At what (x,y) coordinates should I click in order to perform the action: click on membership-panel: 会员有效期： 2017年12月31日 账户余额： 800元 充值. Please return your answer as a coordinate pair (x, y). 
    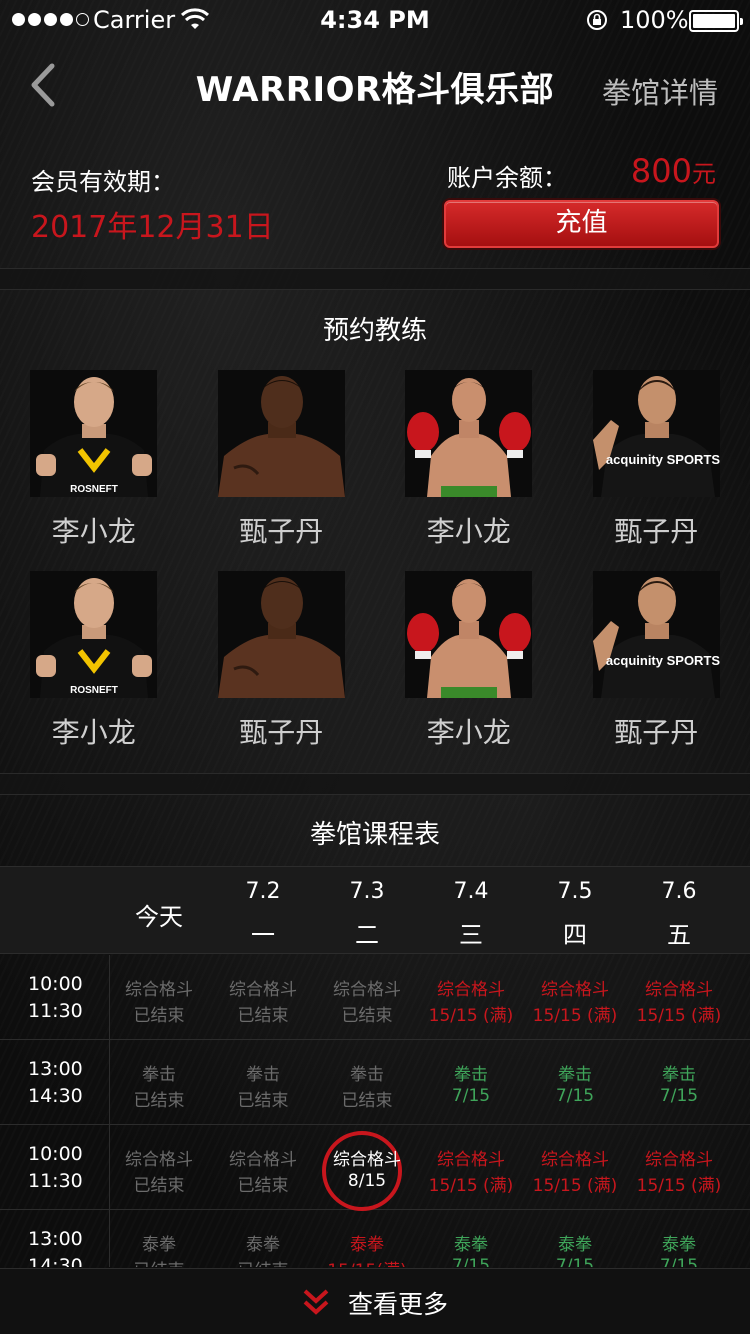
    Looking at the image, I should click on (375, 199).